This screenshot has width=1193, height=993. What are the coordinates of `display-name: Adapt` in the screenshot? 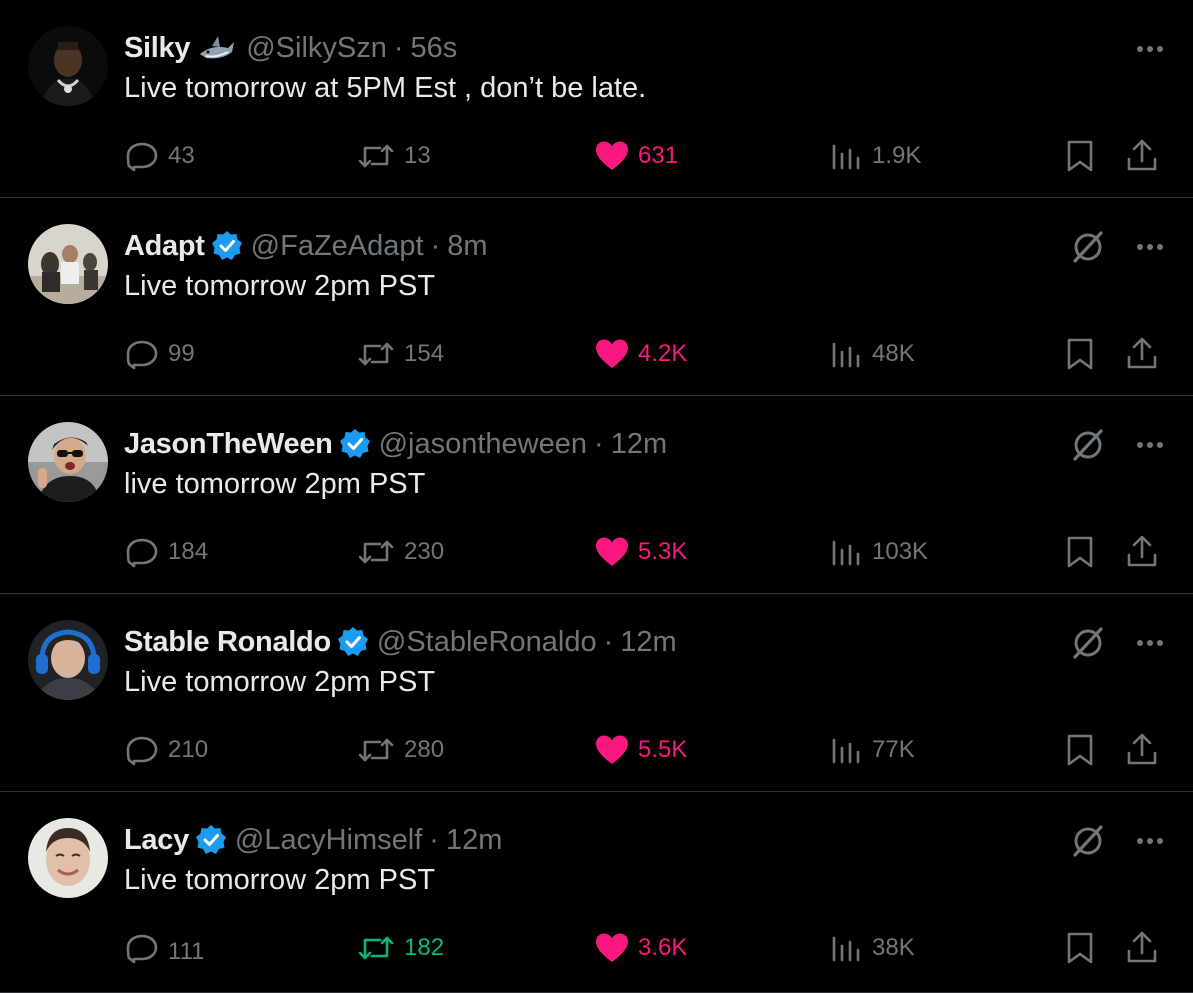 It's located at (164, 246).